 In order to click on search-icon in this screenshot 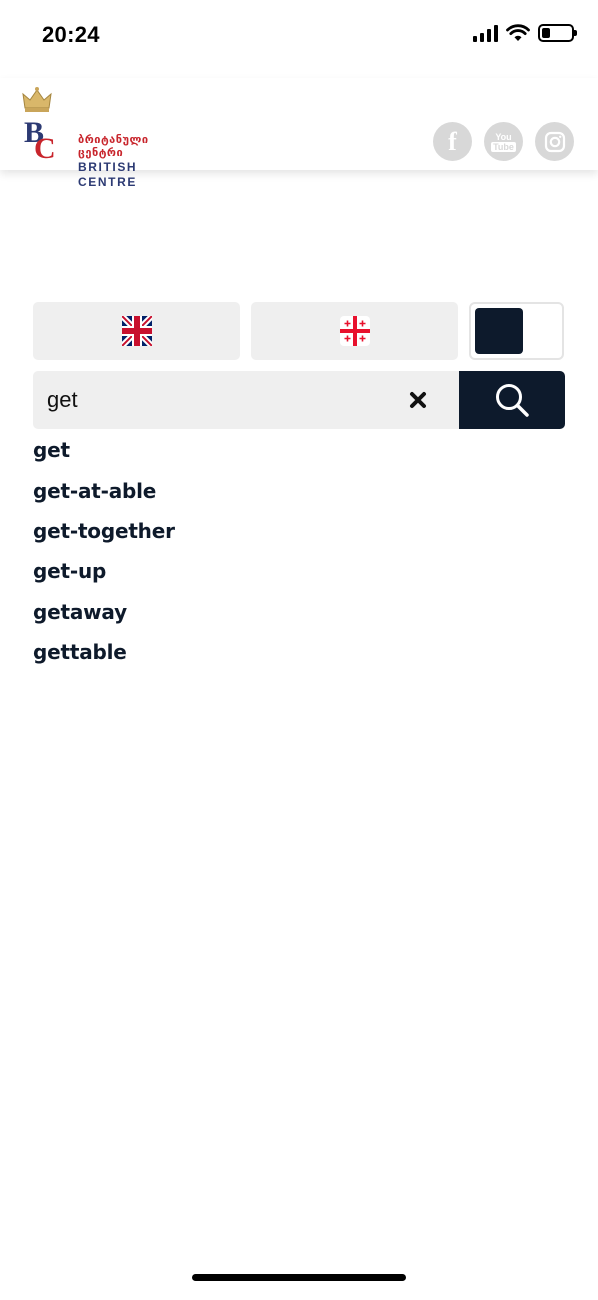, I will do `click(512, 400)`.